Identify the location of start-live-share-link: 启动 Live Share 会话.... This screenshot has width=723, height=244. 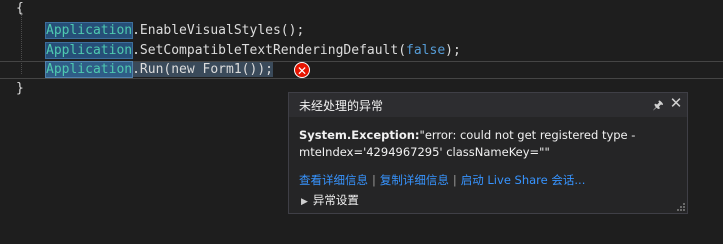
(523, 180).